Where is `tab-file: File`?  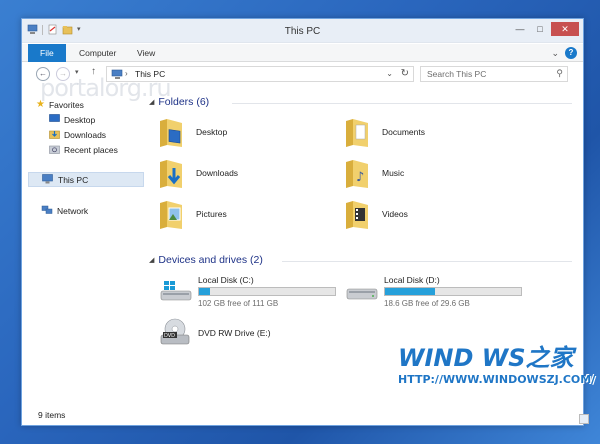
tab-file: File is located at coordinates (47, 53).